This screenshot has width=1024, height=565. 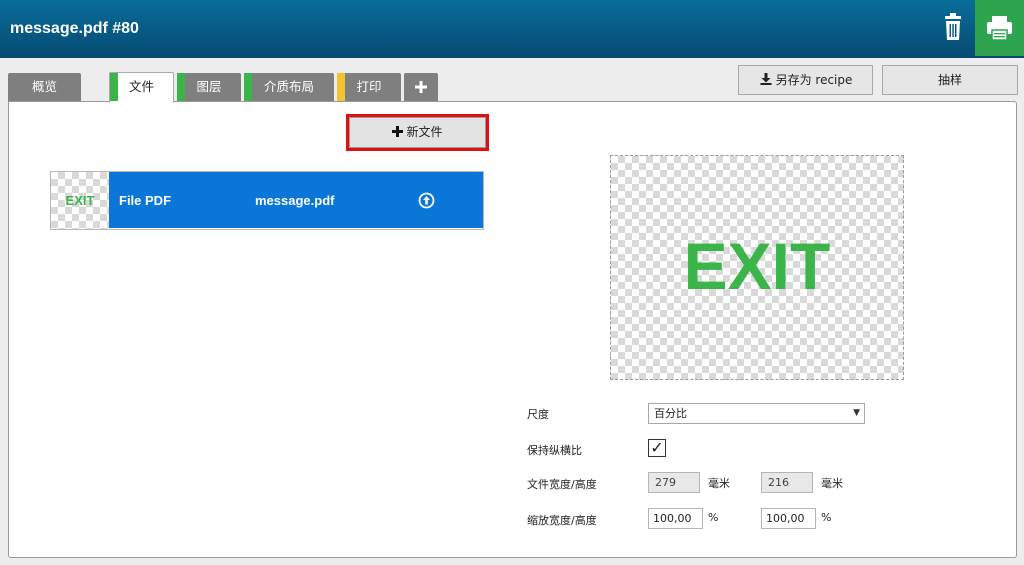 I want to click on file-thumbnail: EXIT, so click(x=80, y=200).